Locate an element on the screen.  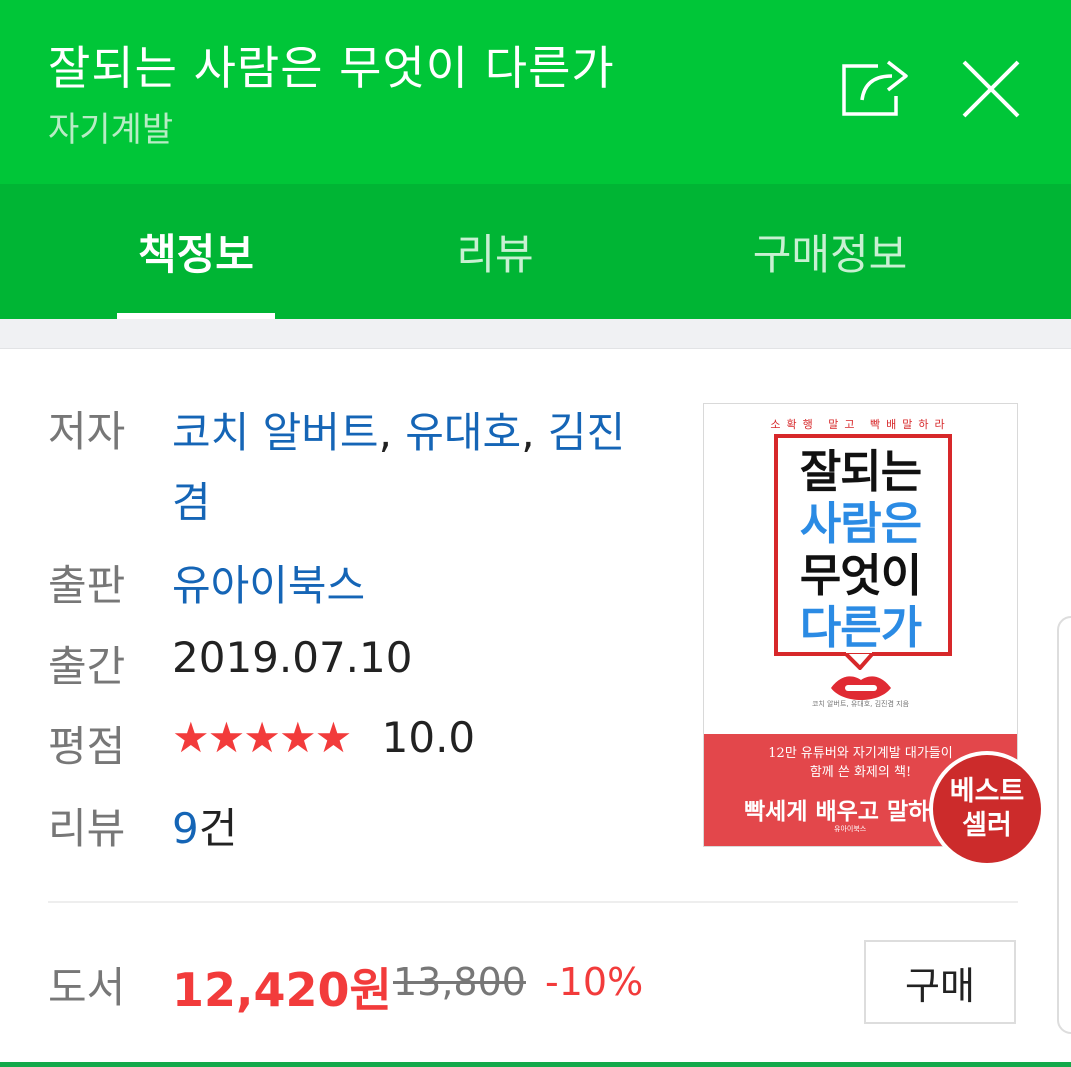
discount-rate: -10% is located at coordinates (594, 982).